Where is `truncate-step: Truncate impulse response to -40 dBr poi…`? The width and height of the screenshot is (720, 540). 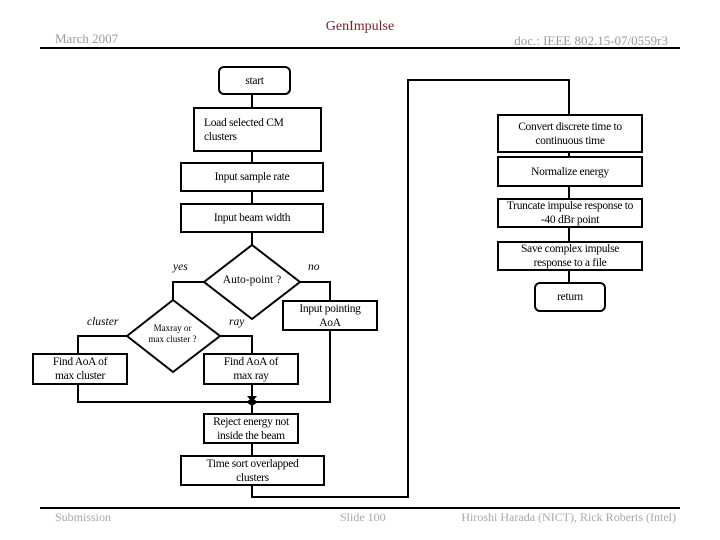
truncate-step: Truncate impulse response to -40 dBr poi… is located at coordinates (570, 213).